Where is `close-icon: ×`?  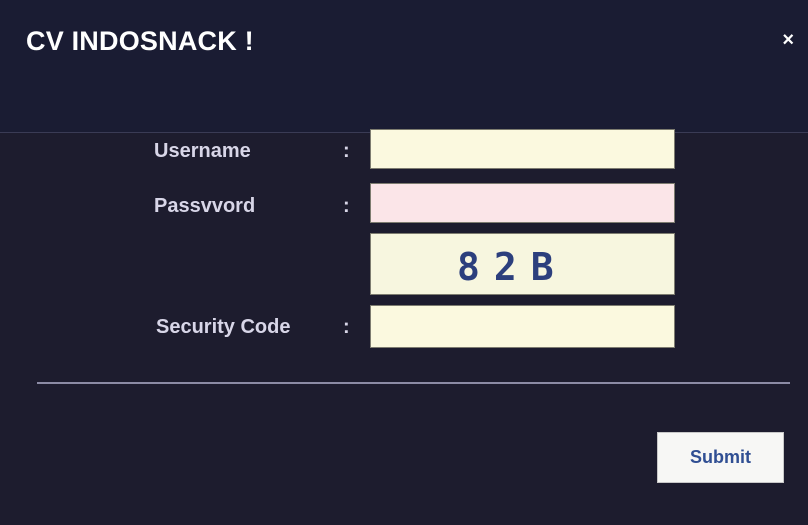
close-icon: × is located at coordinates (788, 40).